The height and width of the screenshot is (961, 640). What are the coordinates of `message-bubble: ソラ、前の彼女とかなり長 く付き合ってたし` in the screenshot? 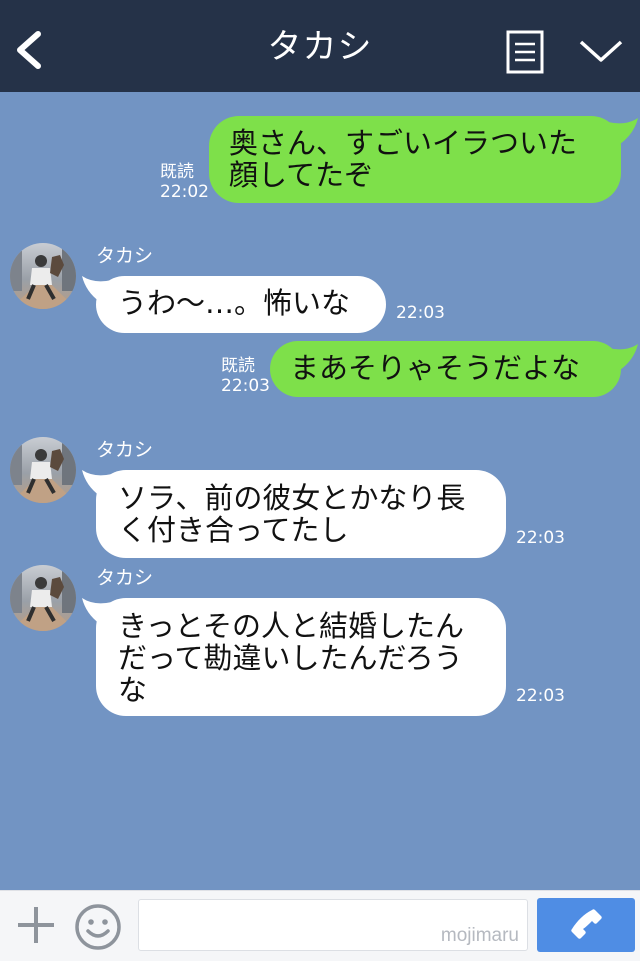 It's located at (301, 514).